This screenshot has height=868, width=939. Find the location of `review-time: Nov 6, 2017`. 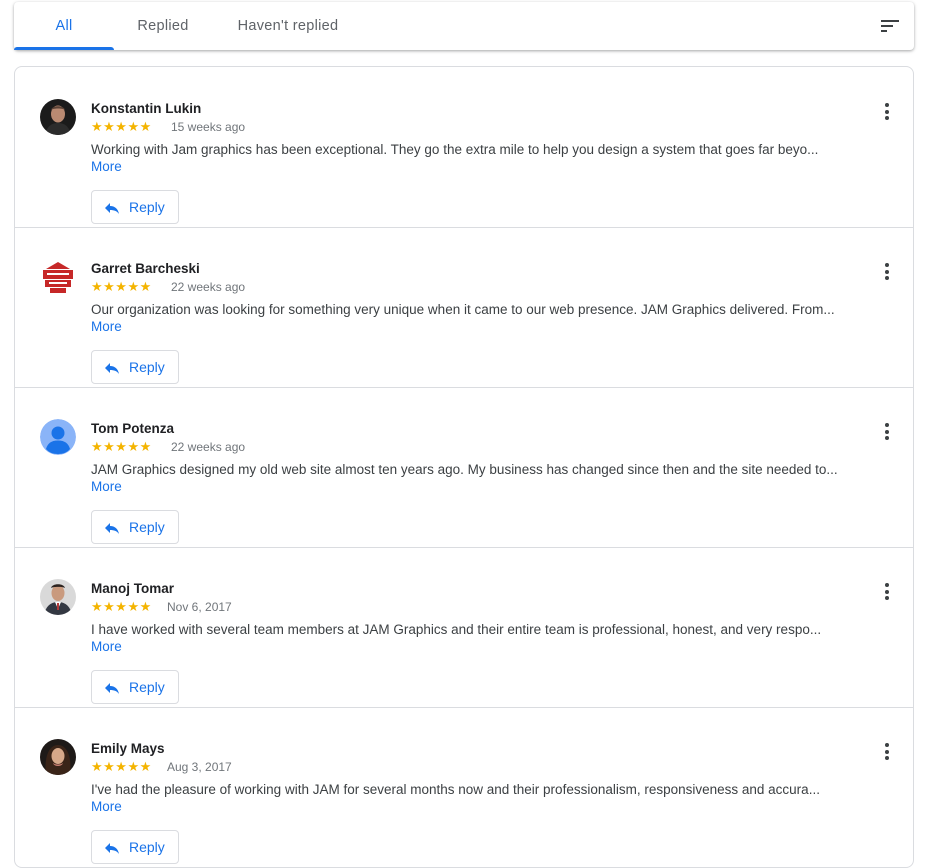

review-time: Nov 6, 2017 is located at coordinates (199, 607).